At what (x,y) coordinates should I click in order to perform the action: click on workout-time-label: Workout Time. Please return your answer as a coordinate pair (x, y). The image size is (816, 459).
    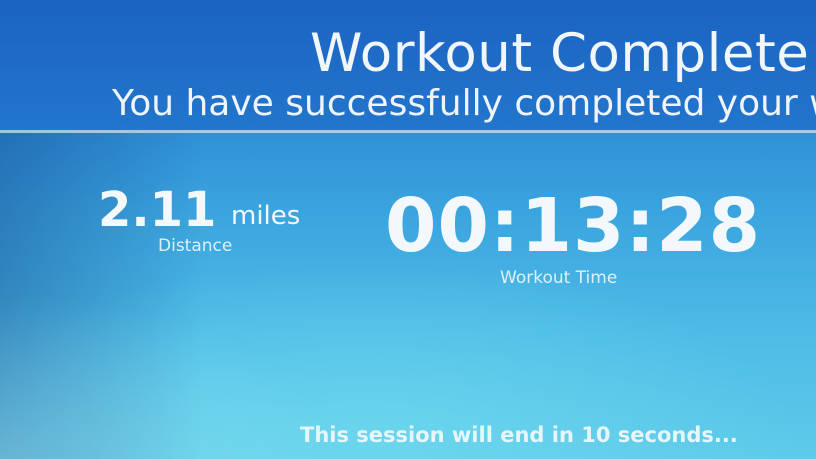
    Looking at the image, I should click on (559, 278).